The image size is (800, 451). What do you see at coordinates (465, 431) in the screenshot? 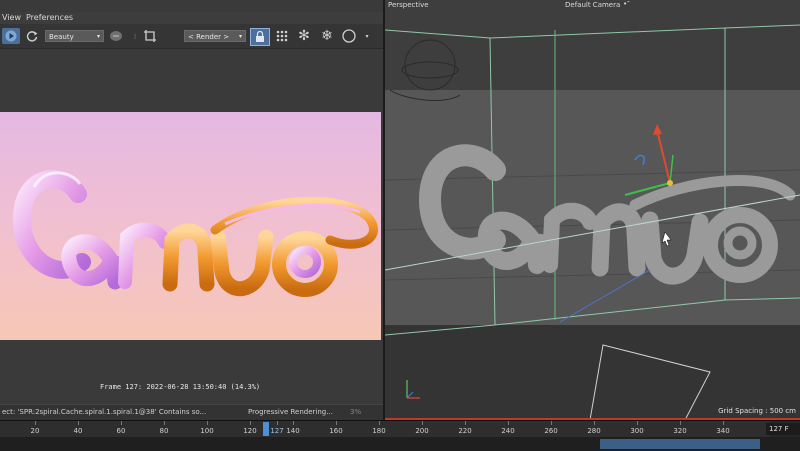
I see `timeline-tick-label: 220` at bounding box center [465, 431].